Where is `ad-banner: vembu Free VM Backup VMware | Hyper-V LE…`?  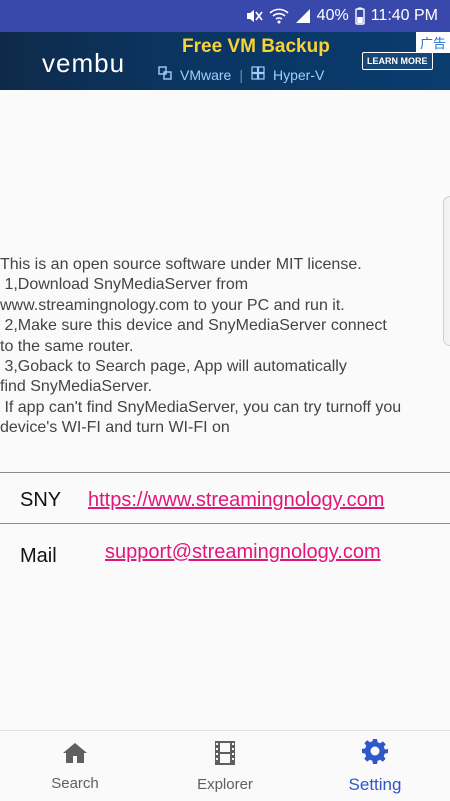
ad-banner: vembu Free VM Backup VMware | Hyper-V LE… is located at coordinates (225, 61).